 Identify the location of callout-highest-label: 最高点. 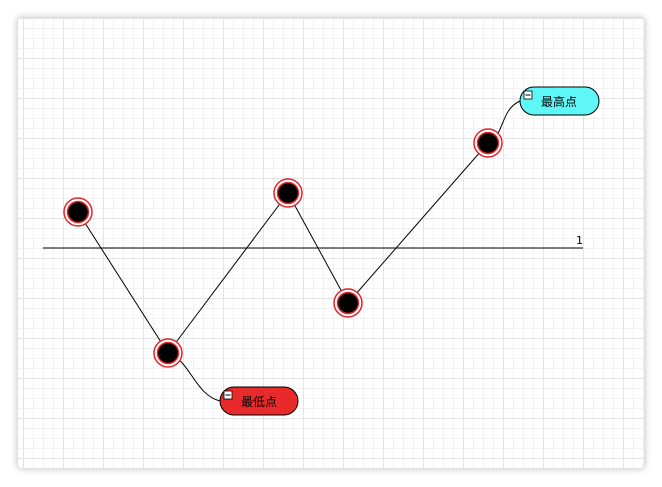
(559, 101).